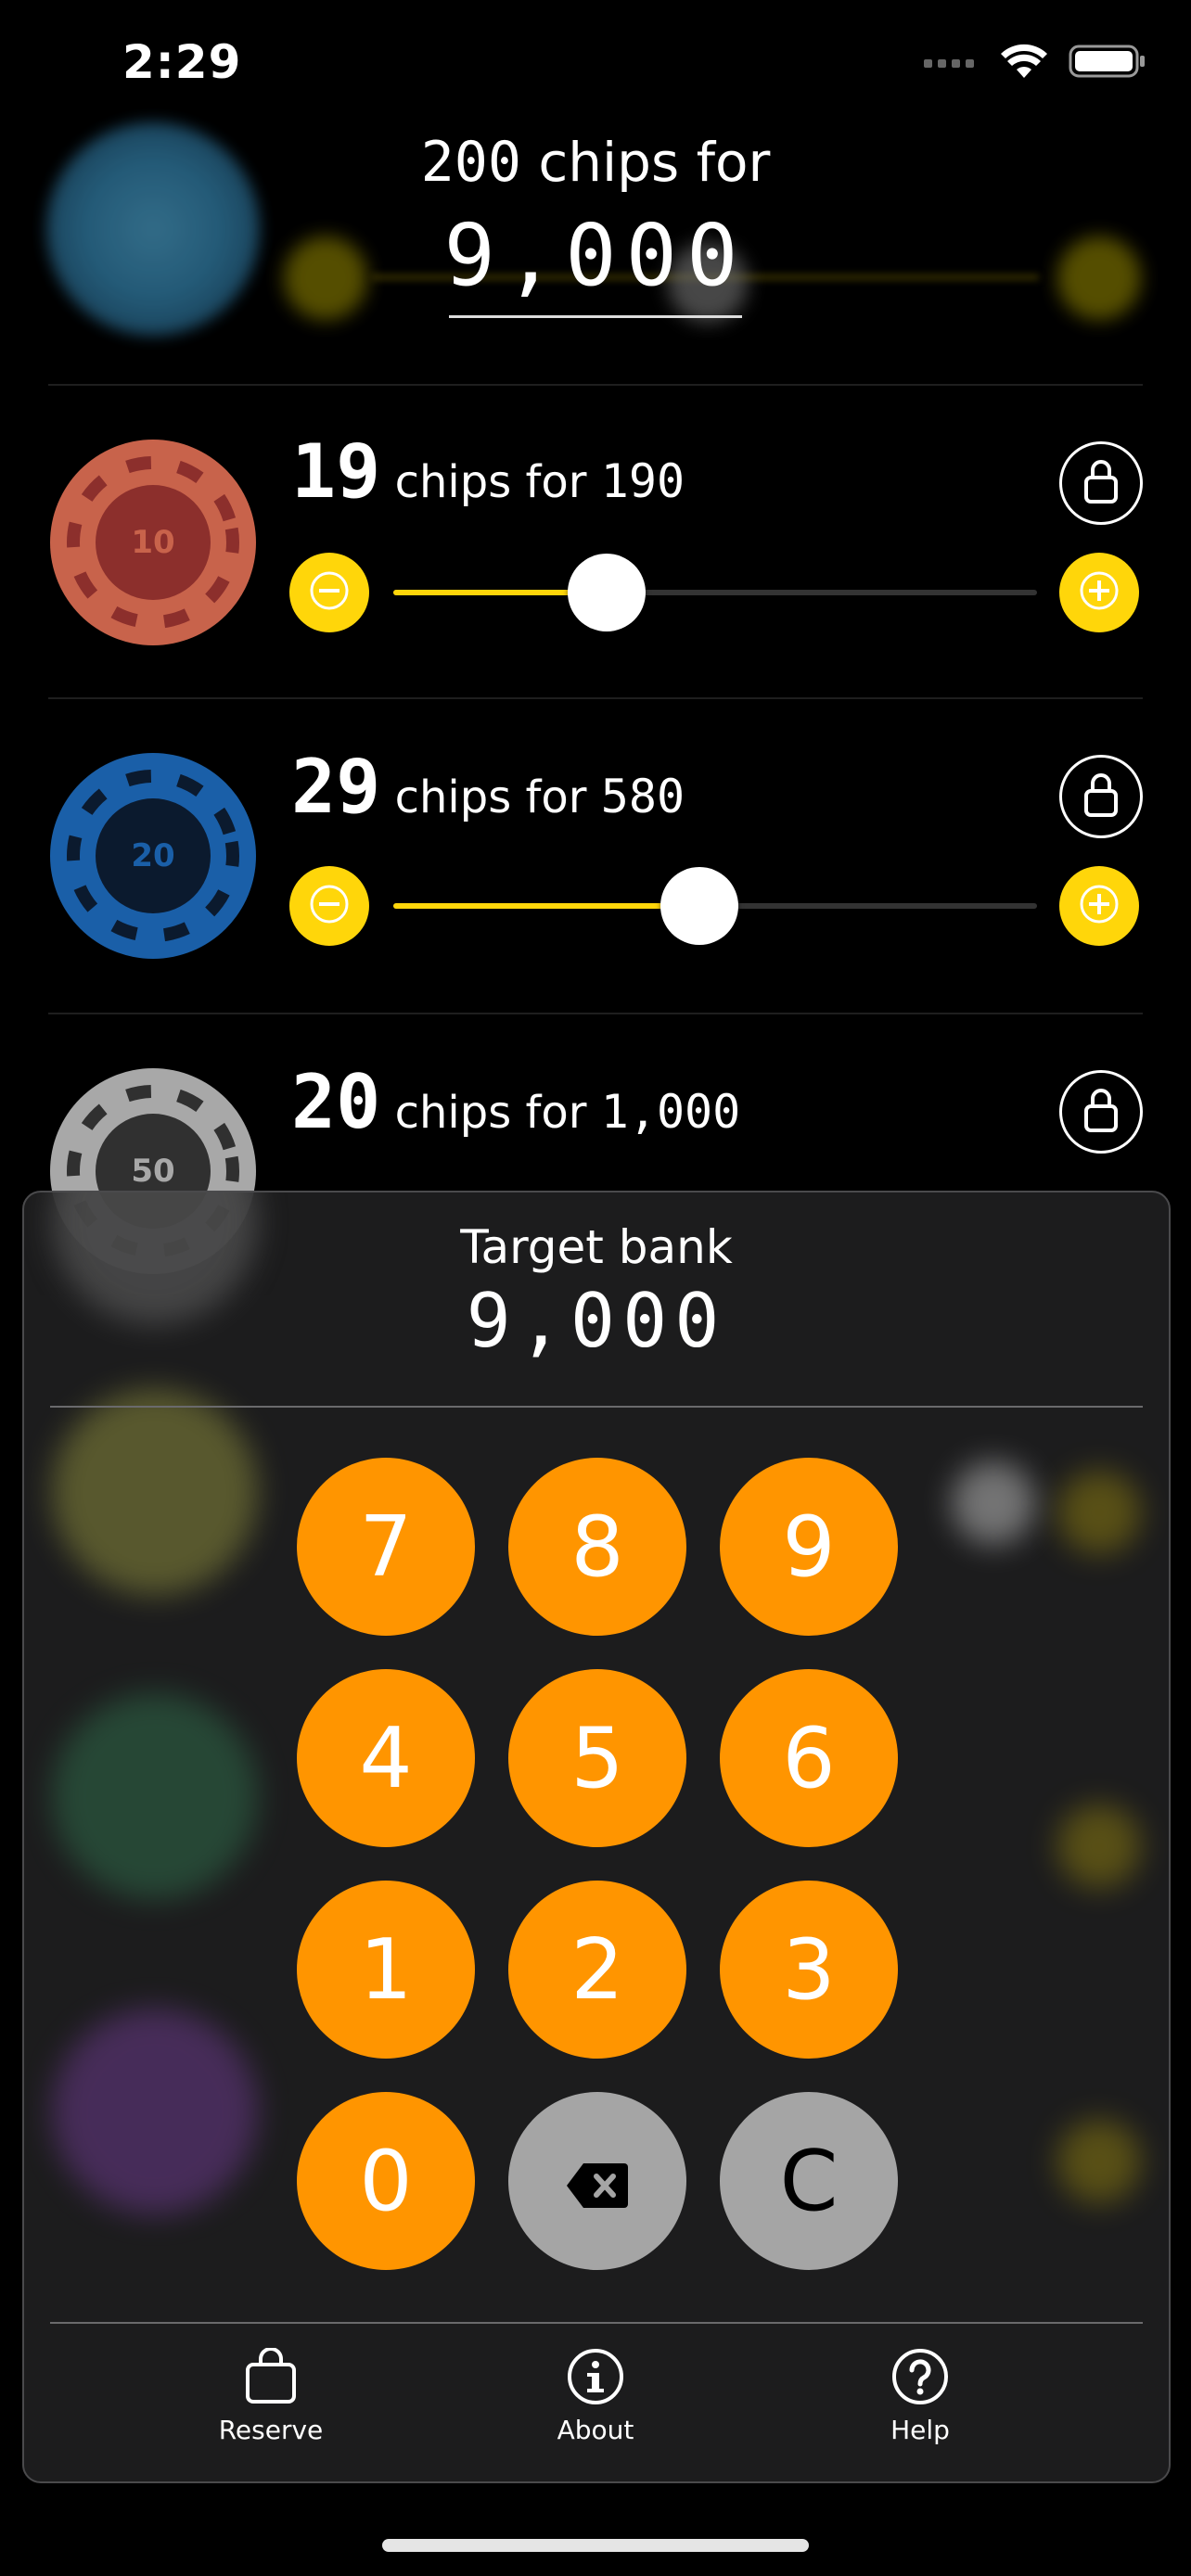 The width and height of the screenshot is (1191, 2576). I want to click on row-title: 20 chips for 1,000, so click(515, 1102).